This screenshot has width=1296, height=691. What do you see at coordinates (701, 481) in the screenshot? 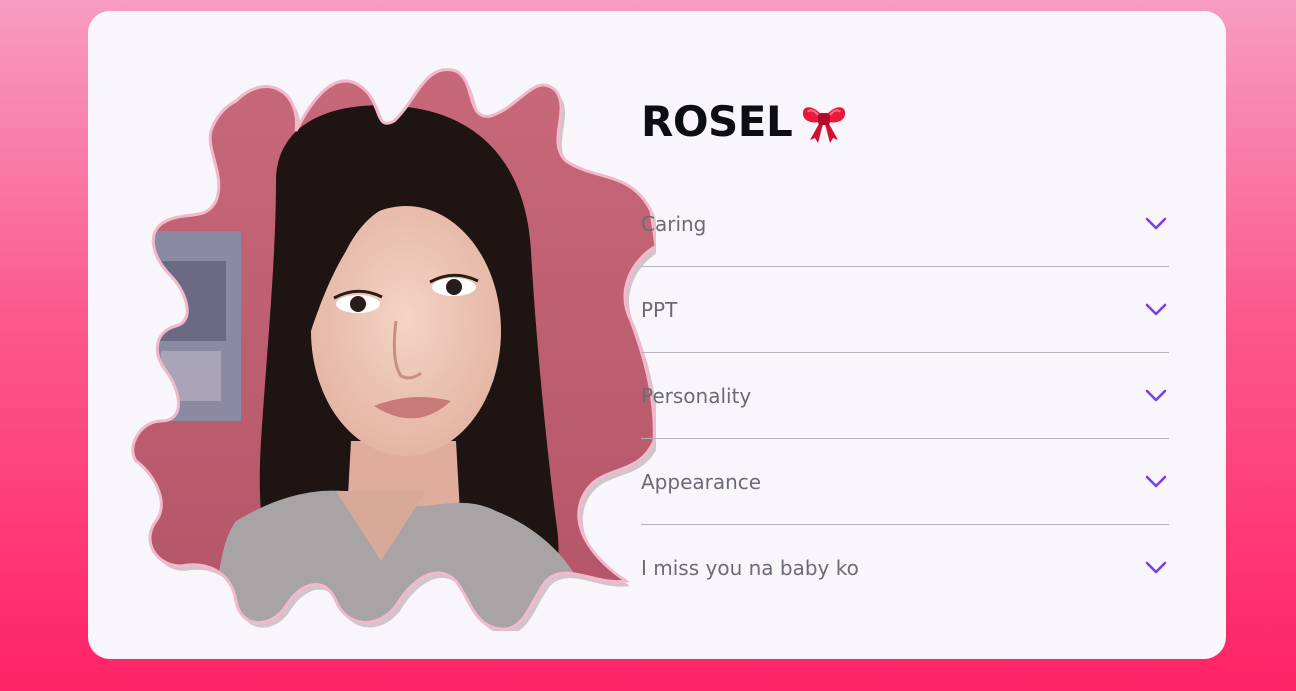
I see `accordion-item-label: Appearance` at bounding box center [701, 481].